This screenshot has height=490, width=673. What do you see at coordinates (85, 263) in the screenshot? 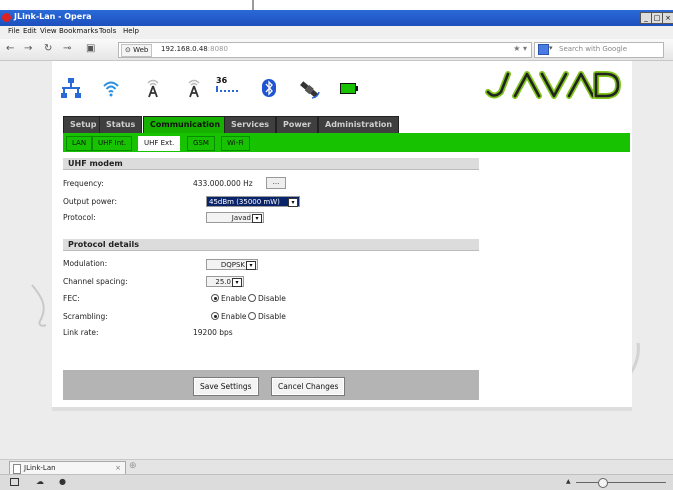
I see `modulation-label: Modulation:` at bounding box center [85, 263].